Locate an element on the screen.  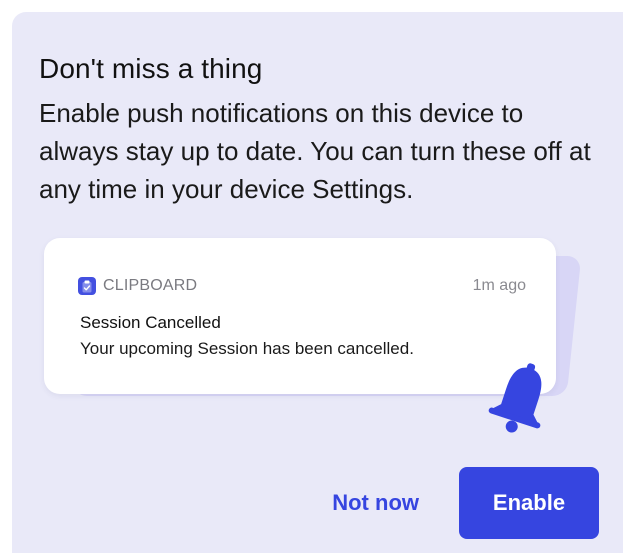
notification-app-name: CLIPBOARD is located at coordinates (150, 285).